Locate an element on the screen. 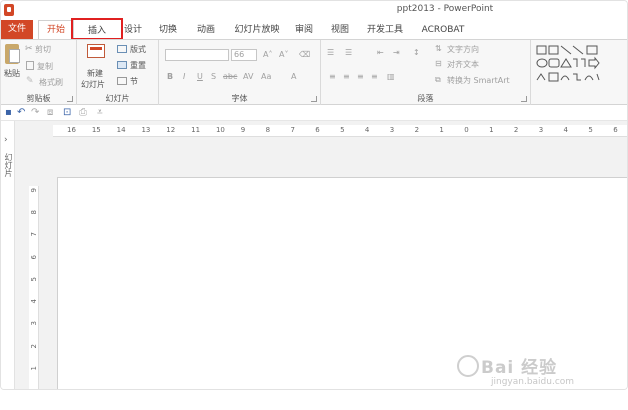 The image size is (628, 410). ruler-tick-label: 0 is located at coordinates (466, 130).